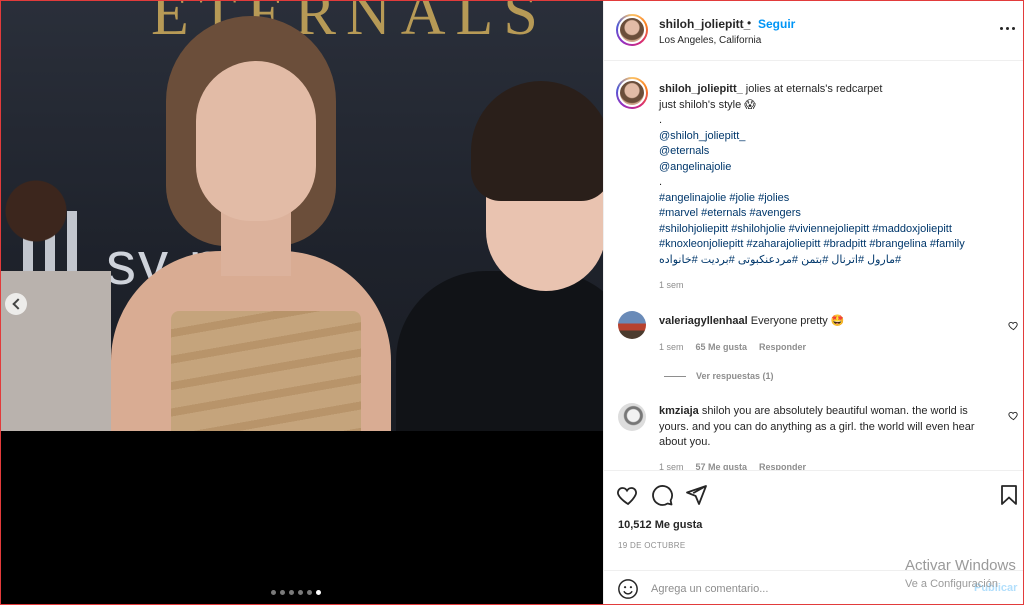  Describe the element at coordinates (16, 304) in the screenshot. I see `carousel-prev-button` at that location.